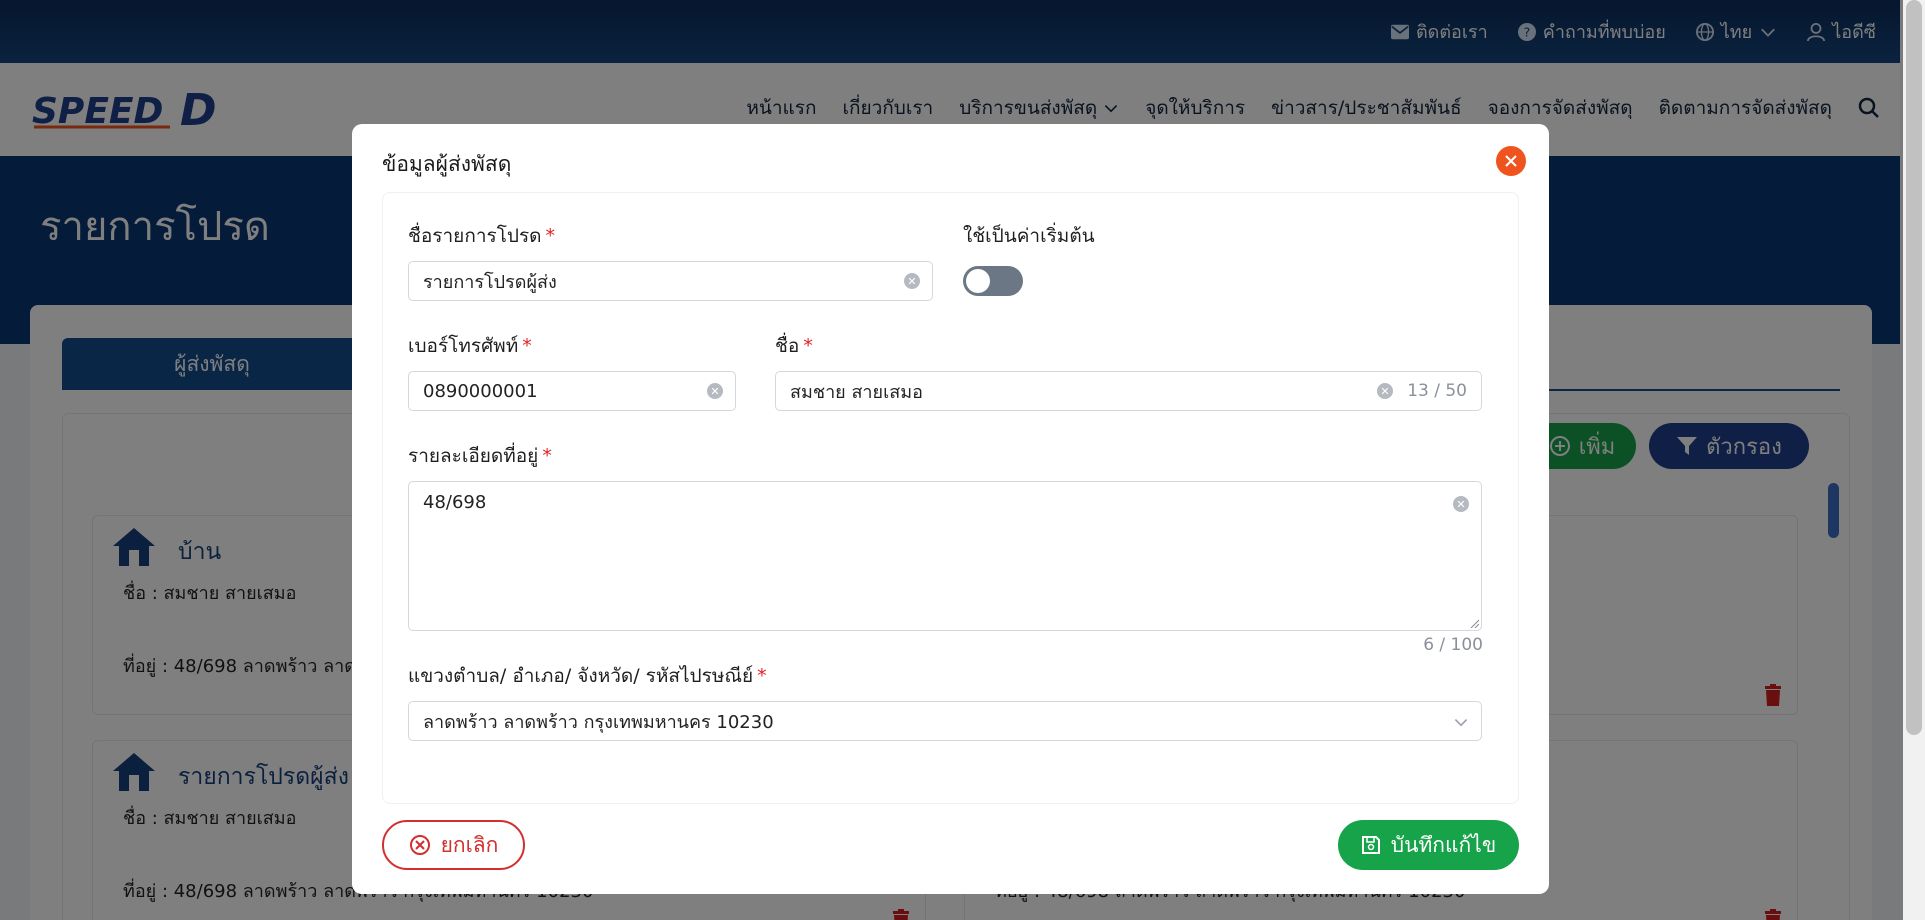 The width and height of the screenshot is (1925, 920). Describe the element at coordinates (1474, 623) in the screenshot. I see `resize-handle-icon` at that location.